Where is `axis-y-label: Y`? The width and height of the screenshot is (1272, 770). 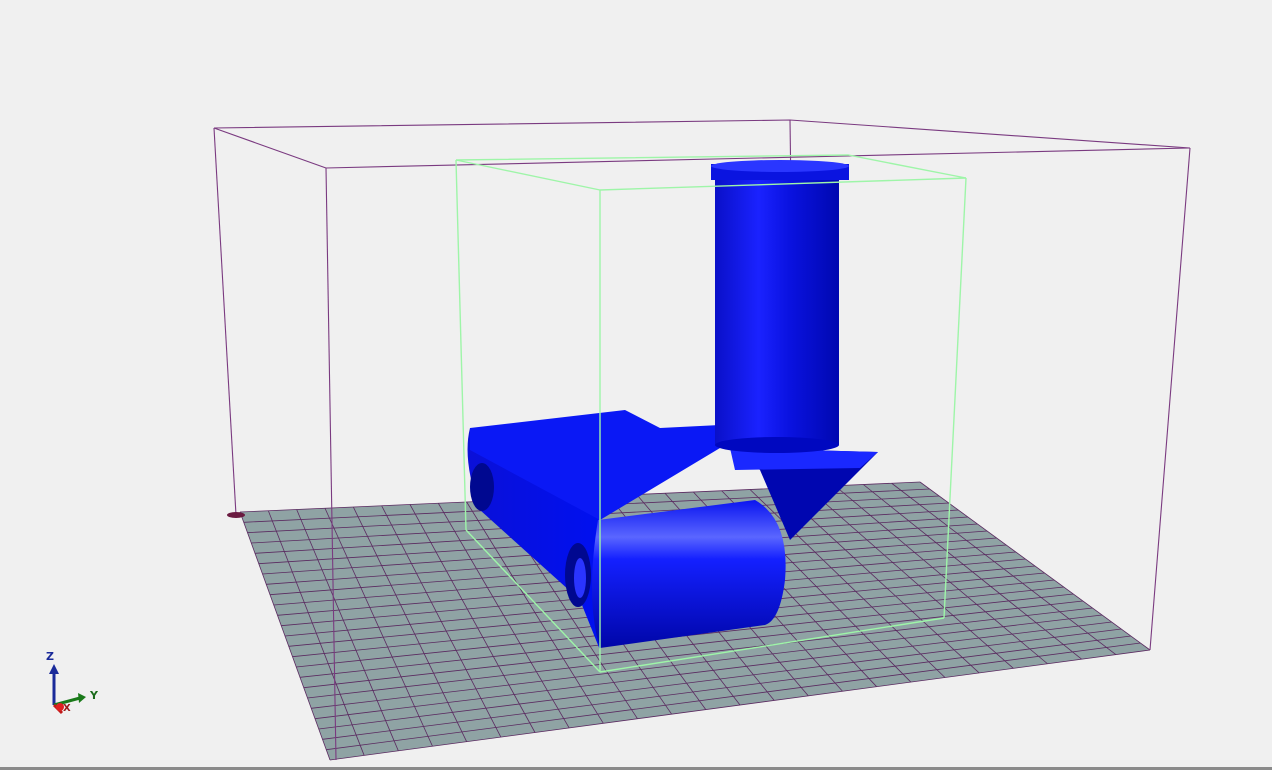 axis-y-label: Y is located at coordinates (94, 695).